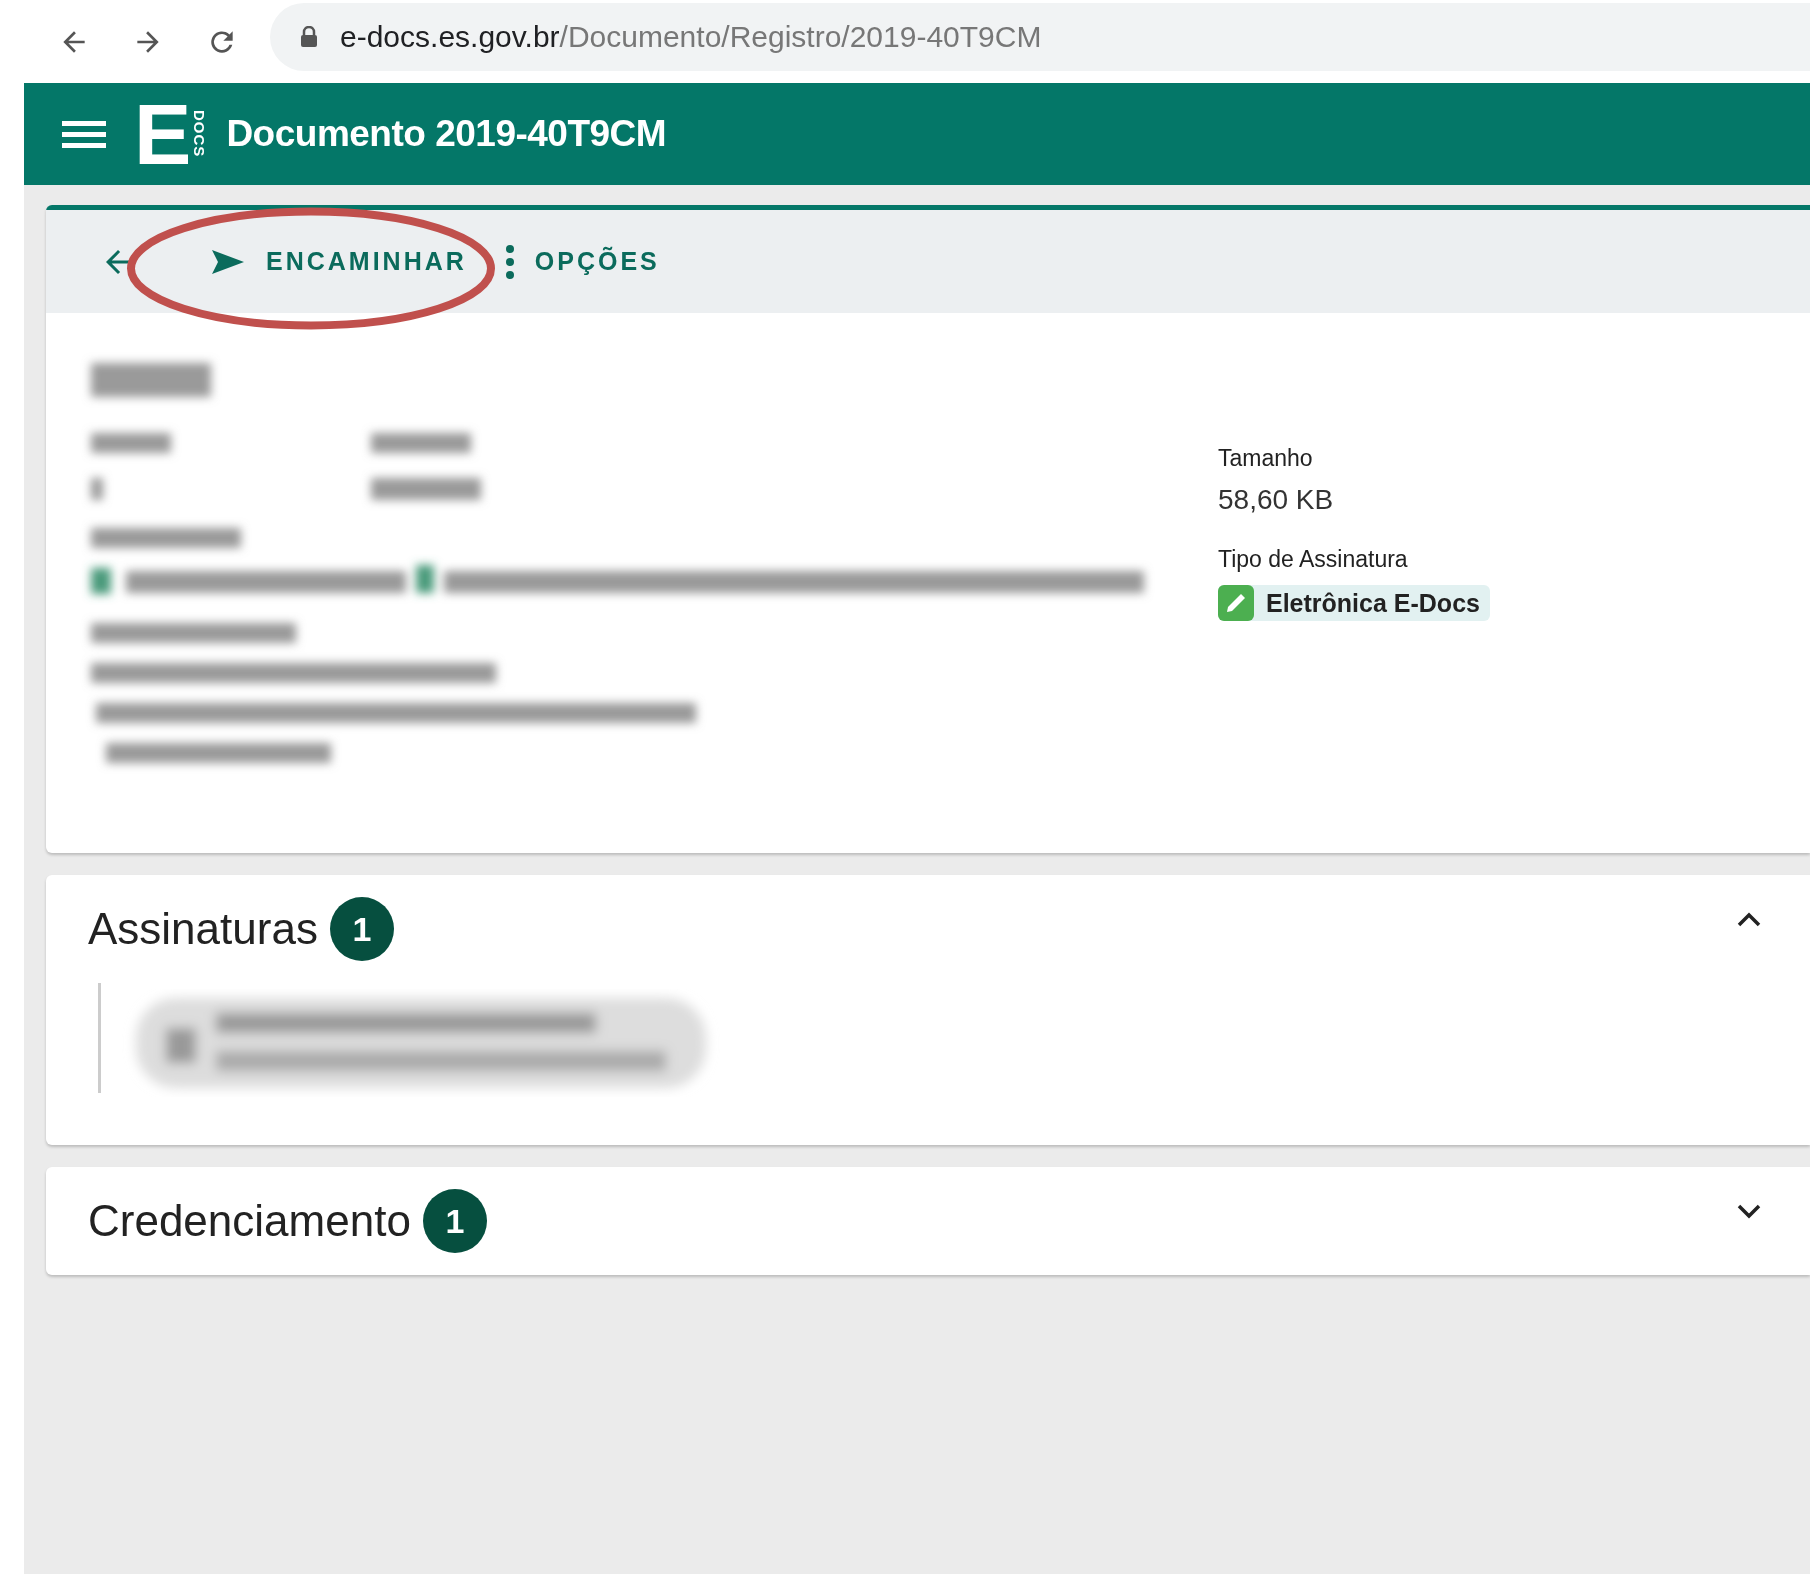 This screenshot has width=1810, height=1574. I want to click on pencil-icon, so click(1236, 603).